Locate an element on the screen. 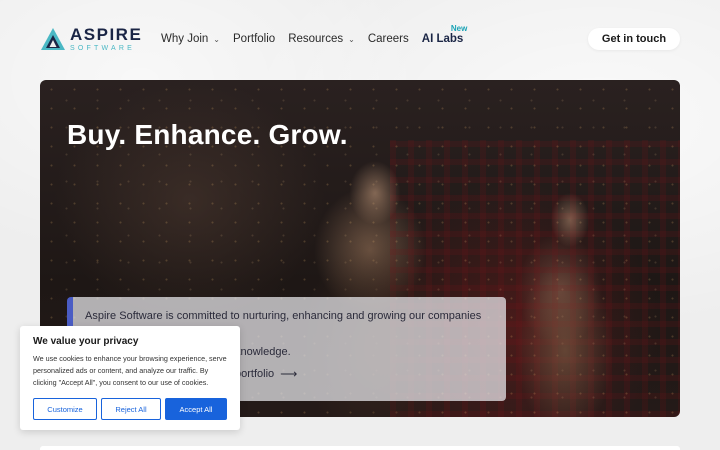 This screenshot has height=450, width=720. nav-item-ai-labs: AI Labs New is located at coordinates (444, 34).